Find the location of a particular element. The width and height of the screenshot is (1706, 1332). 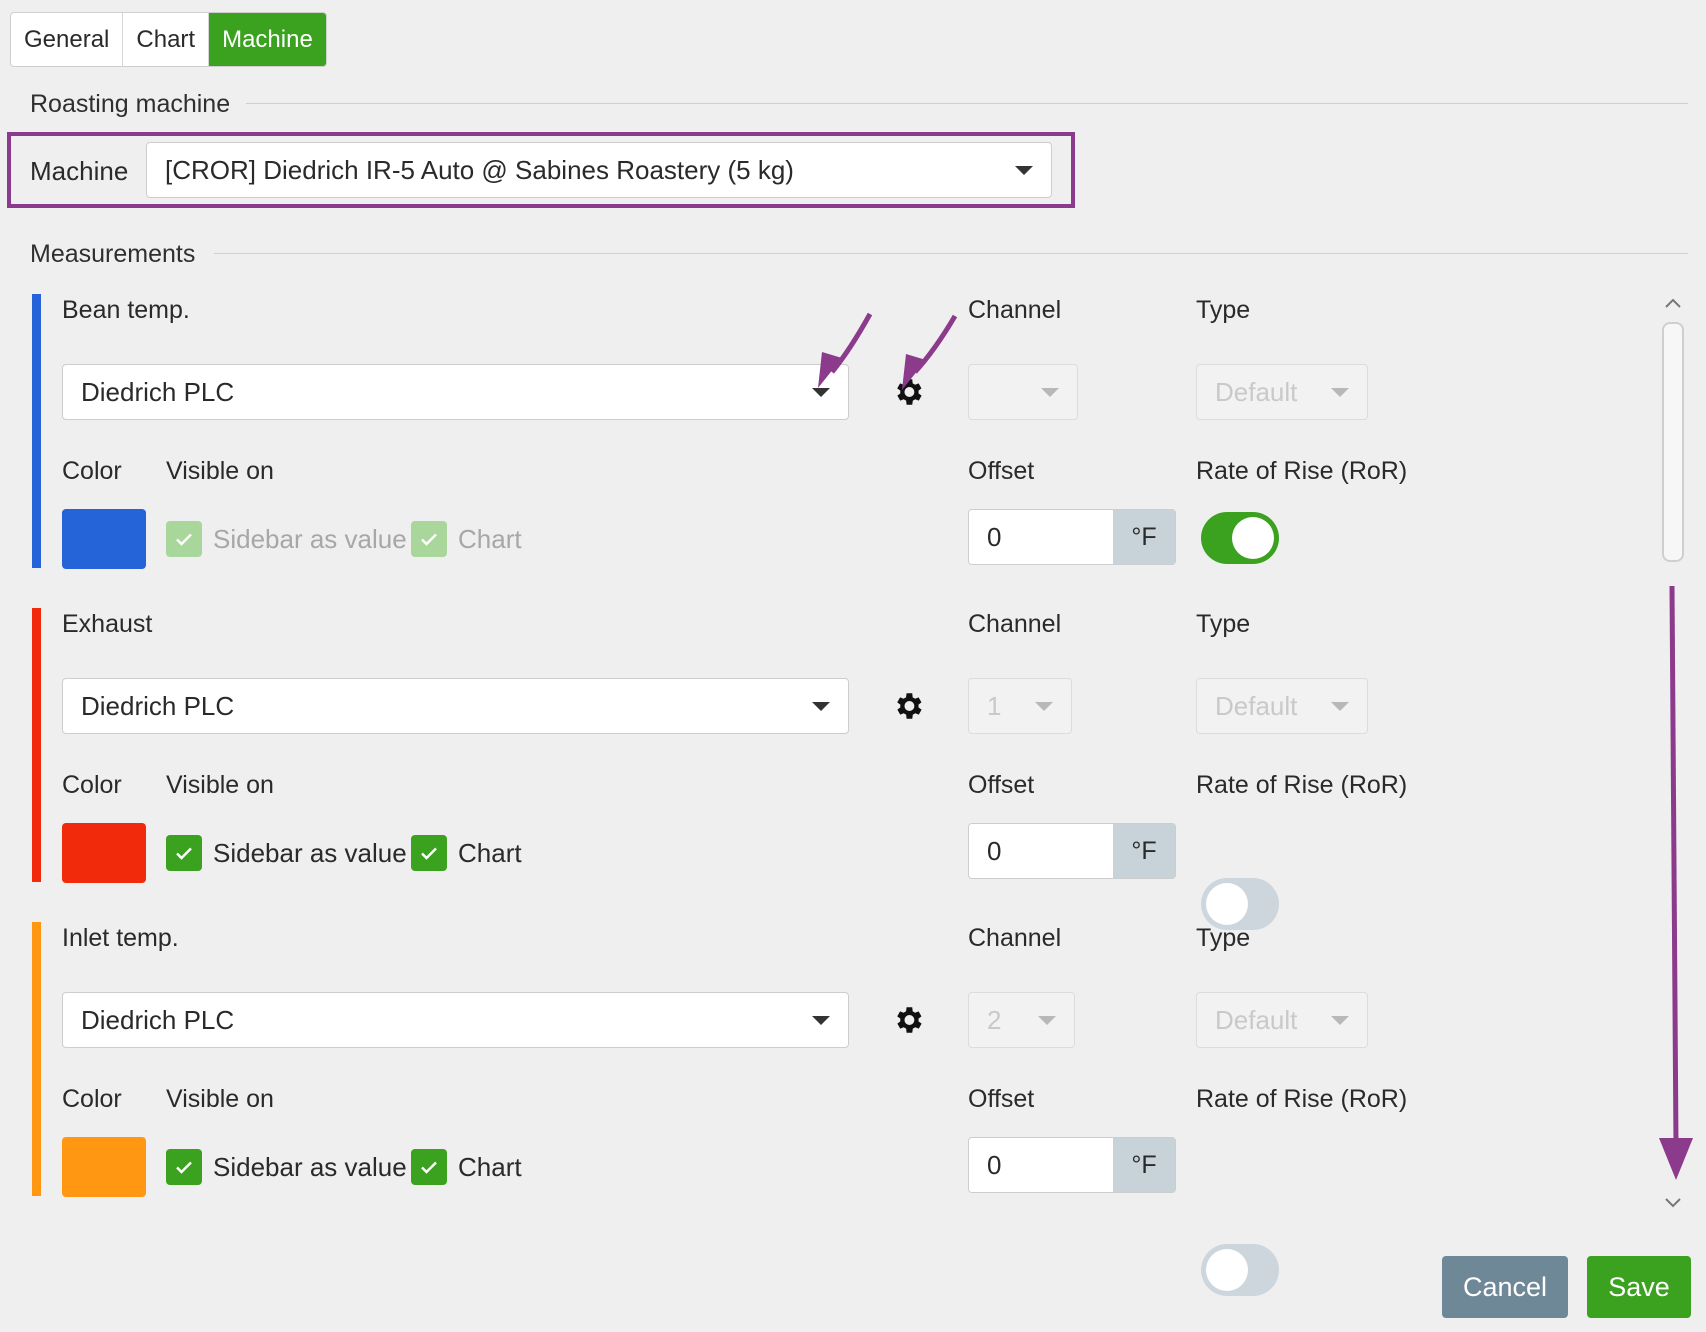

measurement-name: Inlet temp. is located at coordinates (120, 938).